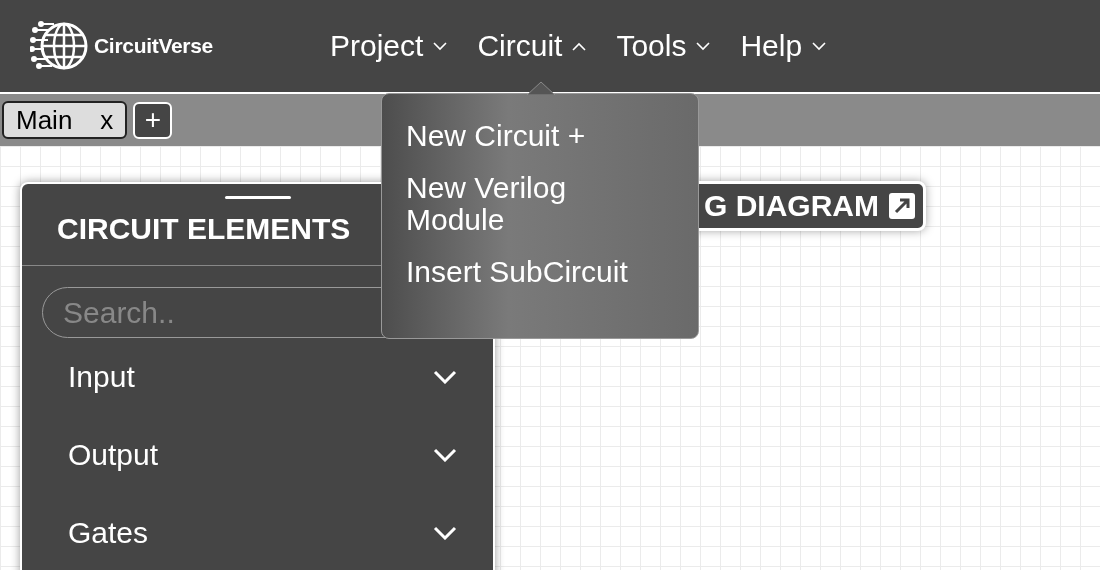 The width and height of the screenshot is (1100, 570). What do you see at coordinates (257, 377) in the screenshot?
I see `category-item: Input` at bounding box center [257, 377].